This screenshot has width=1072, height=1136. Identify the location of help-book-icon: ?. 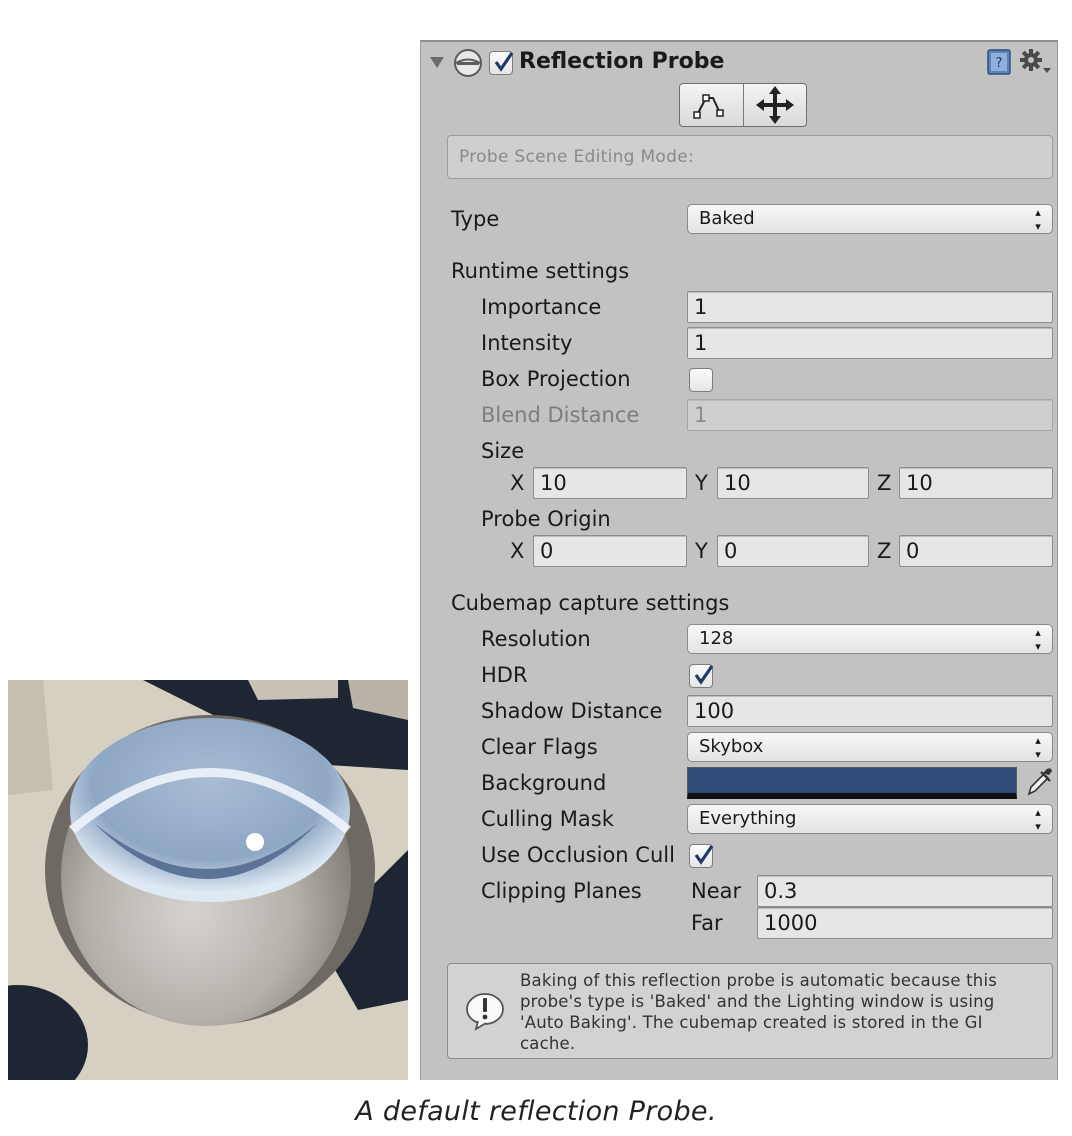
(999, 64).